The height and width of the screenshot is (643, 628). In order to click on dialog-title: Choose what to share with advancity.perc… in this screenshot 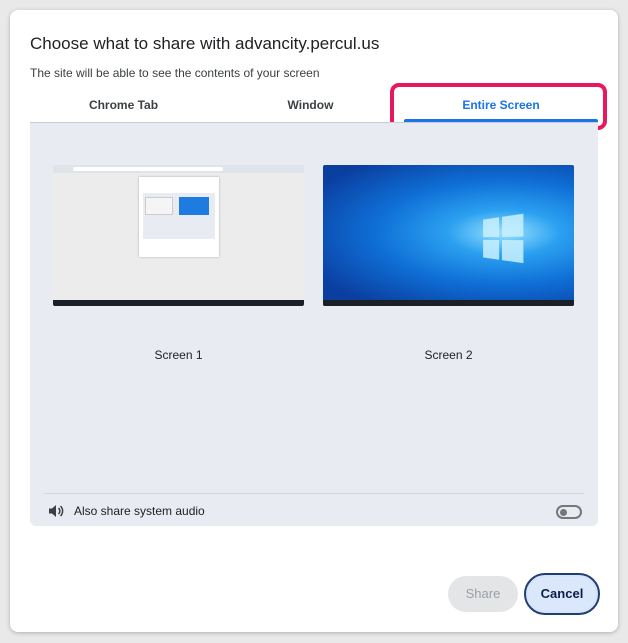, I will do `click(205, 43)`.